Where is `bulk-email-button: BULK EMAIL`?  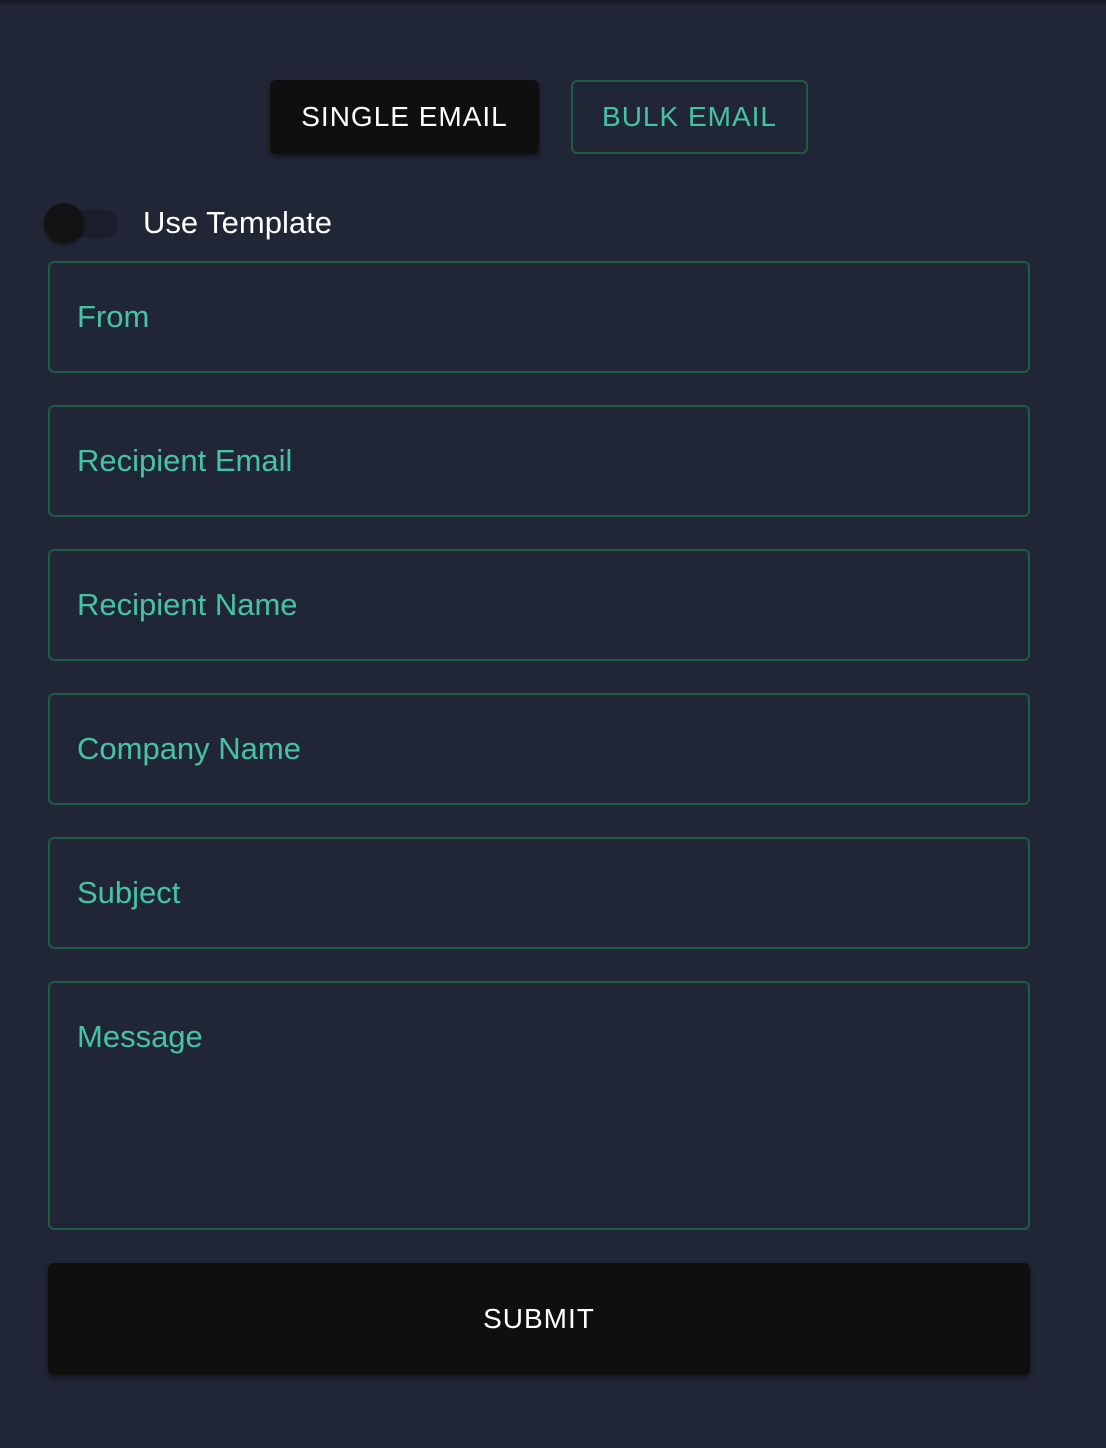
bulk-email-button: BULK EMAIL is located at coordinates (689, 117).